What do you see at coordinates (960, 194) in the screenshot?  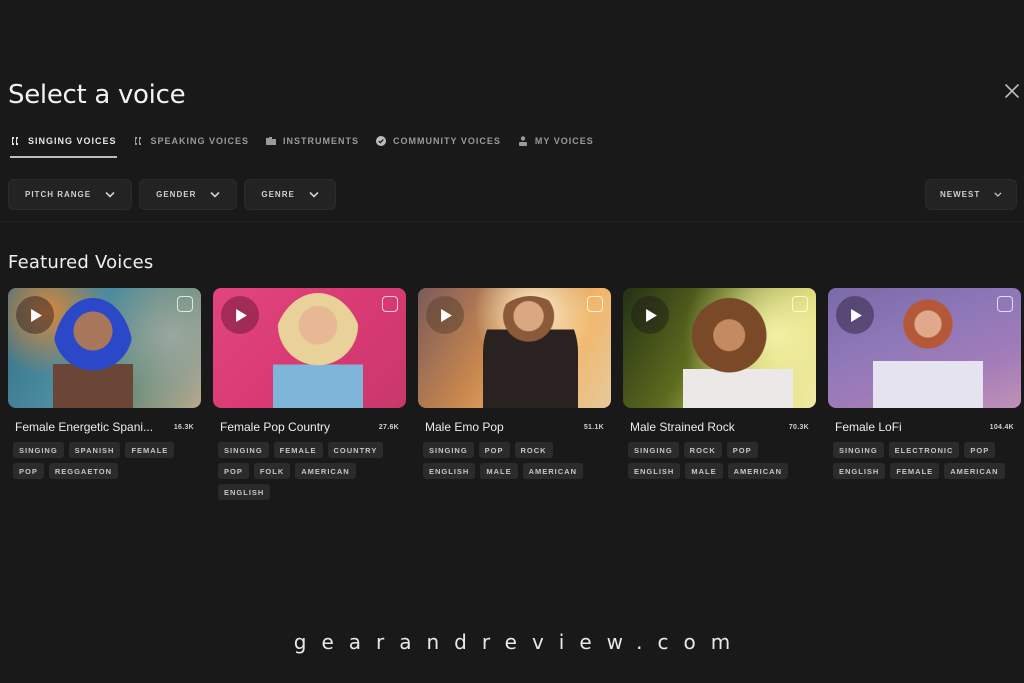 I see `sort-label: NEWEST` at bounding box center [960, 194].